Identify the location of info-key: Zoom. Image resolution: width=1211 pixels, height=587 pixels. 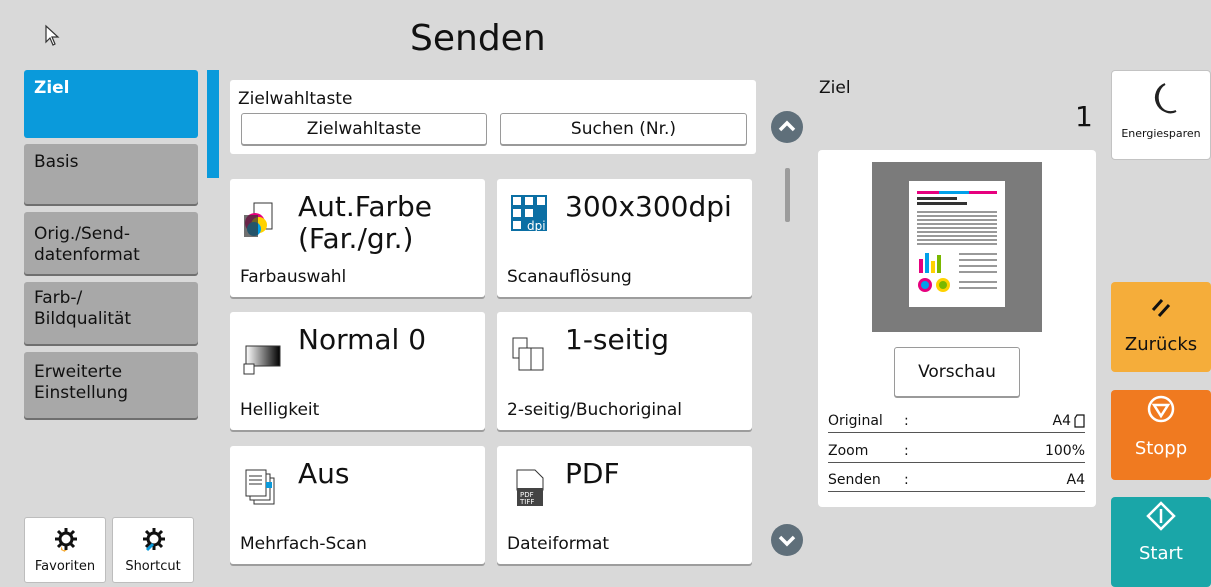
(848, 451).